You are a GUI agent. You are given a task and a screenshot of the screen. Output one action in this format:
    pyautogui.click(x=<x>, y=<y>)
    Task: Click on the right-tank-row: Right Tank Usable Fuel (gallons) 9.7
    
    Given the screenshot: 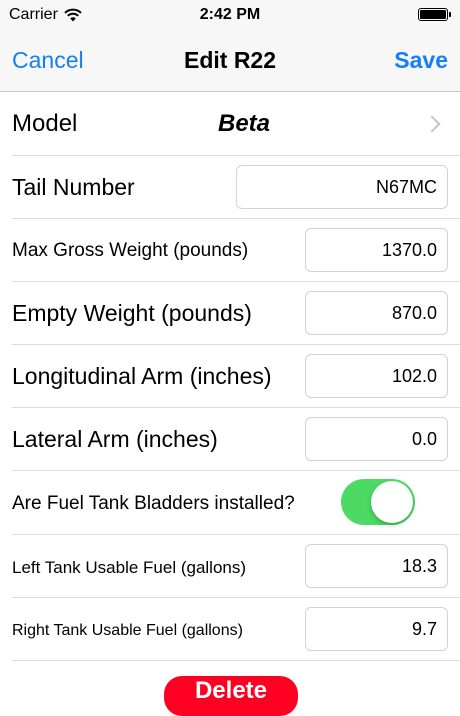 What is the action you would take?
    pyautogui.click(x=230, y=629)
    